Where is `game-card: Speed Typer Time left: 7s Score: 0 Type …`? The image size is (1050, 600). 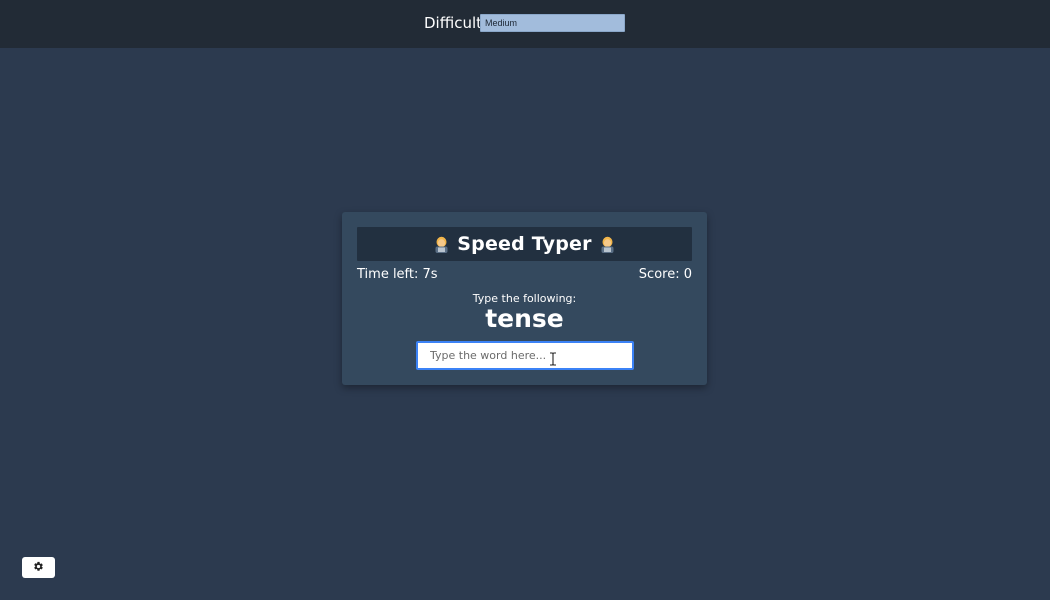
game-card: Speed Typer Time left: 7s Score: 0 Type … is located at coordinates (524, 298).